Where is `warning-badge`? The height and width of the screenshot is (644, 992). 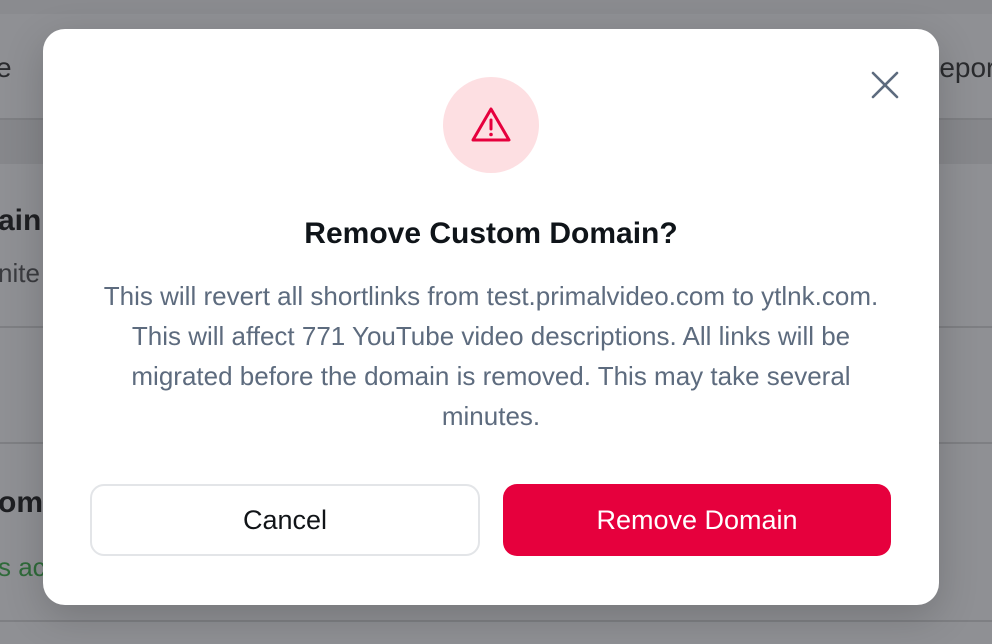
warning-badge is located at coordinates (491, 125).